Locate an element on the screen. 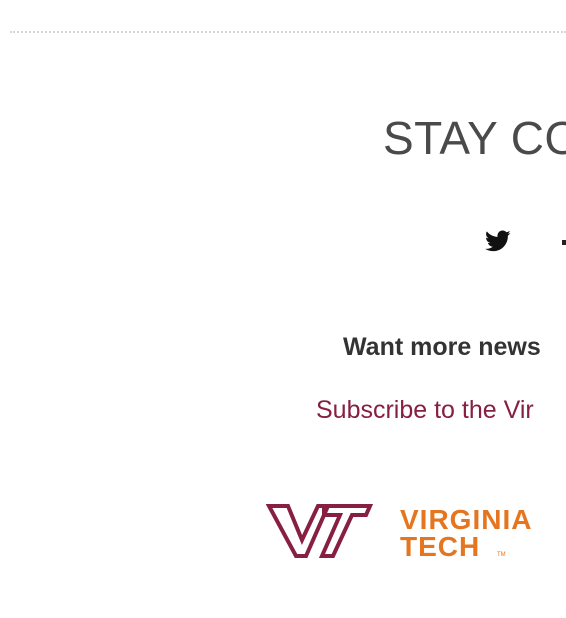  next-social-icon is located at coordinates (564, 242).